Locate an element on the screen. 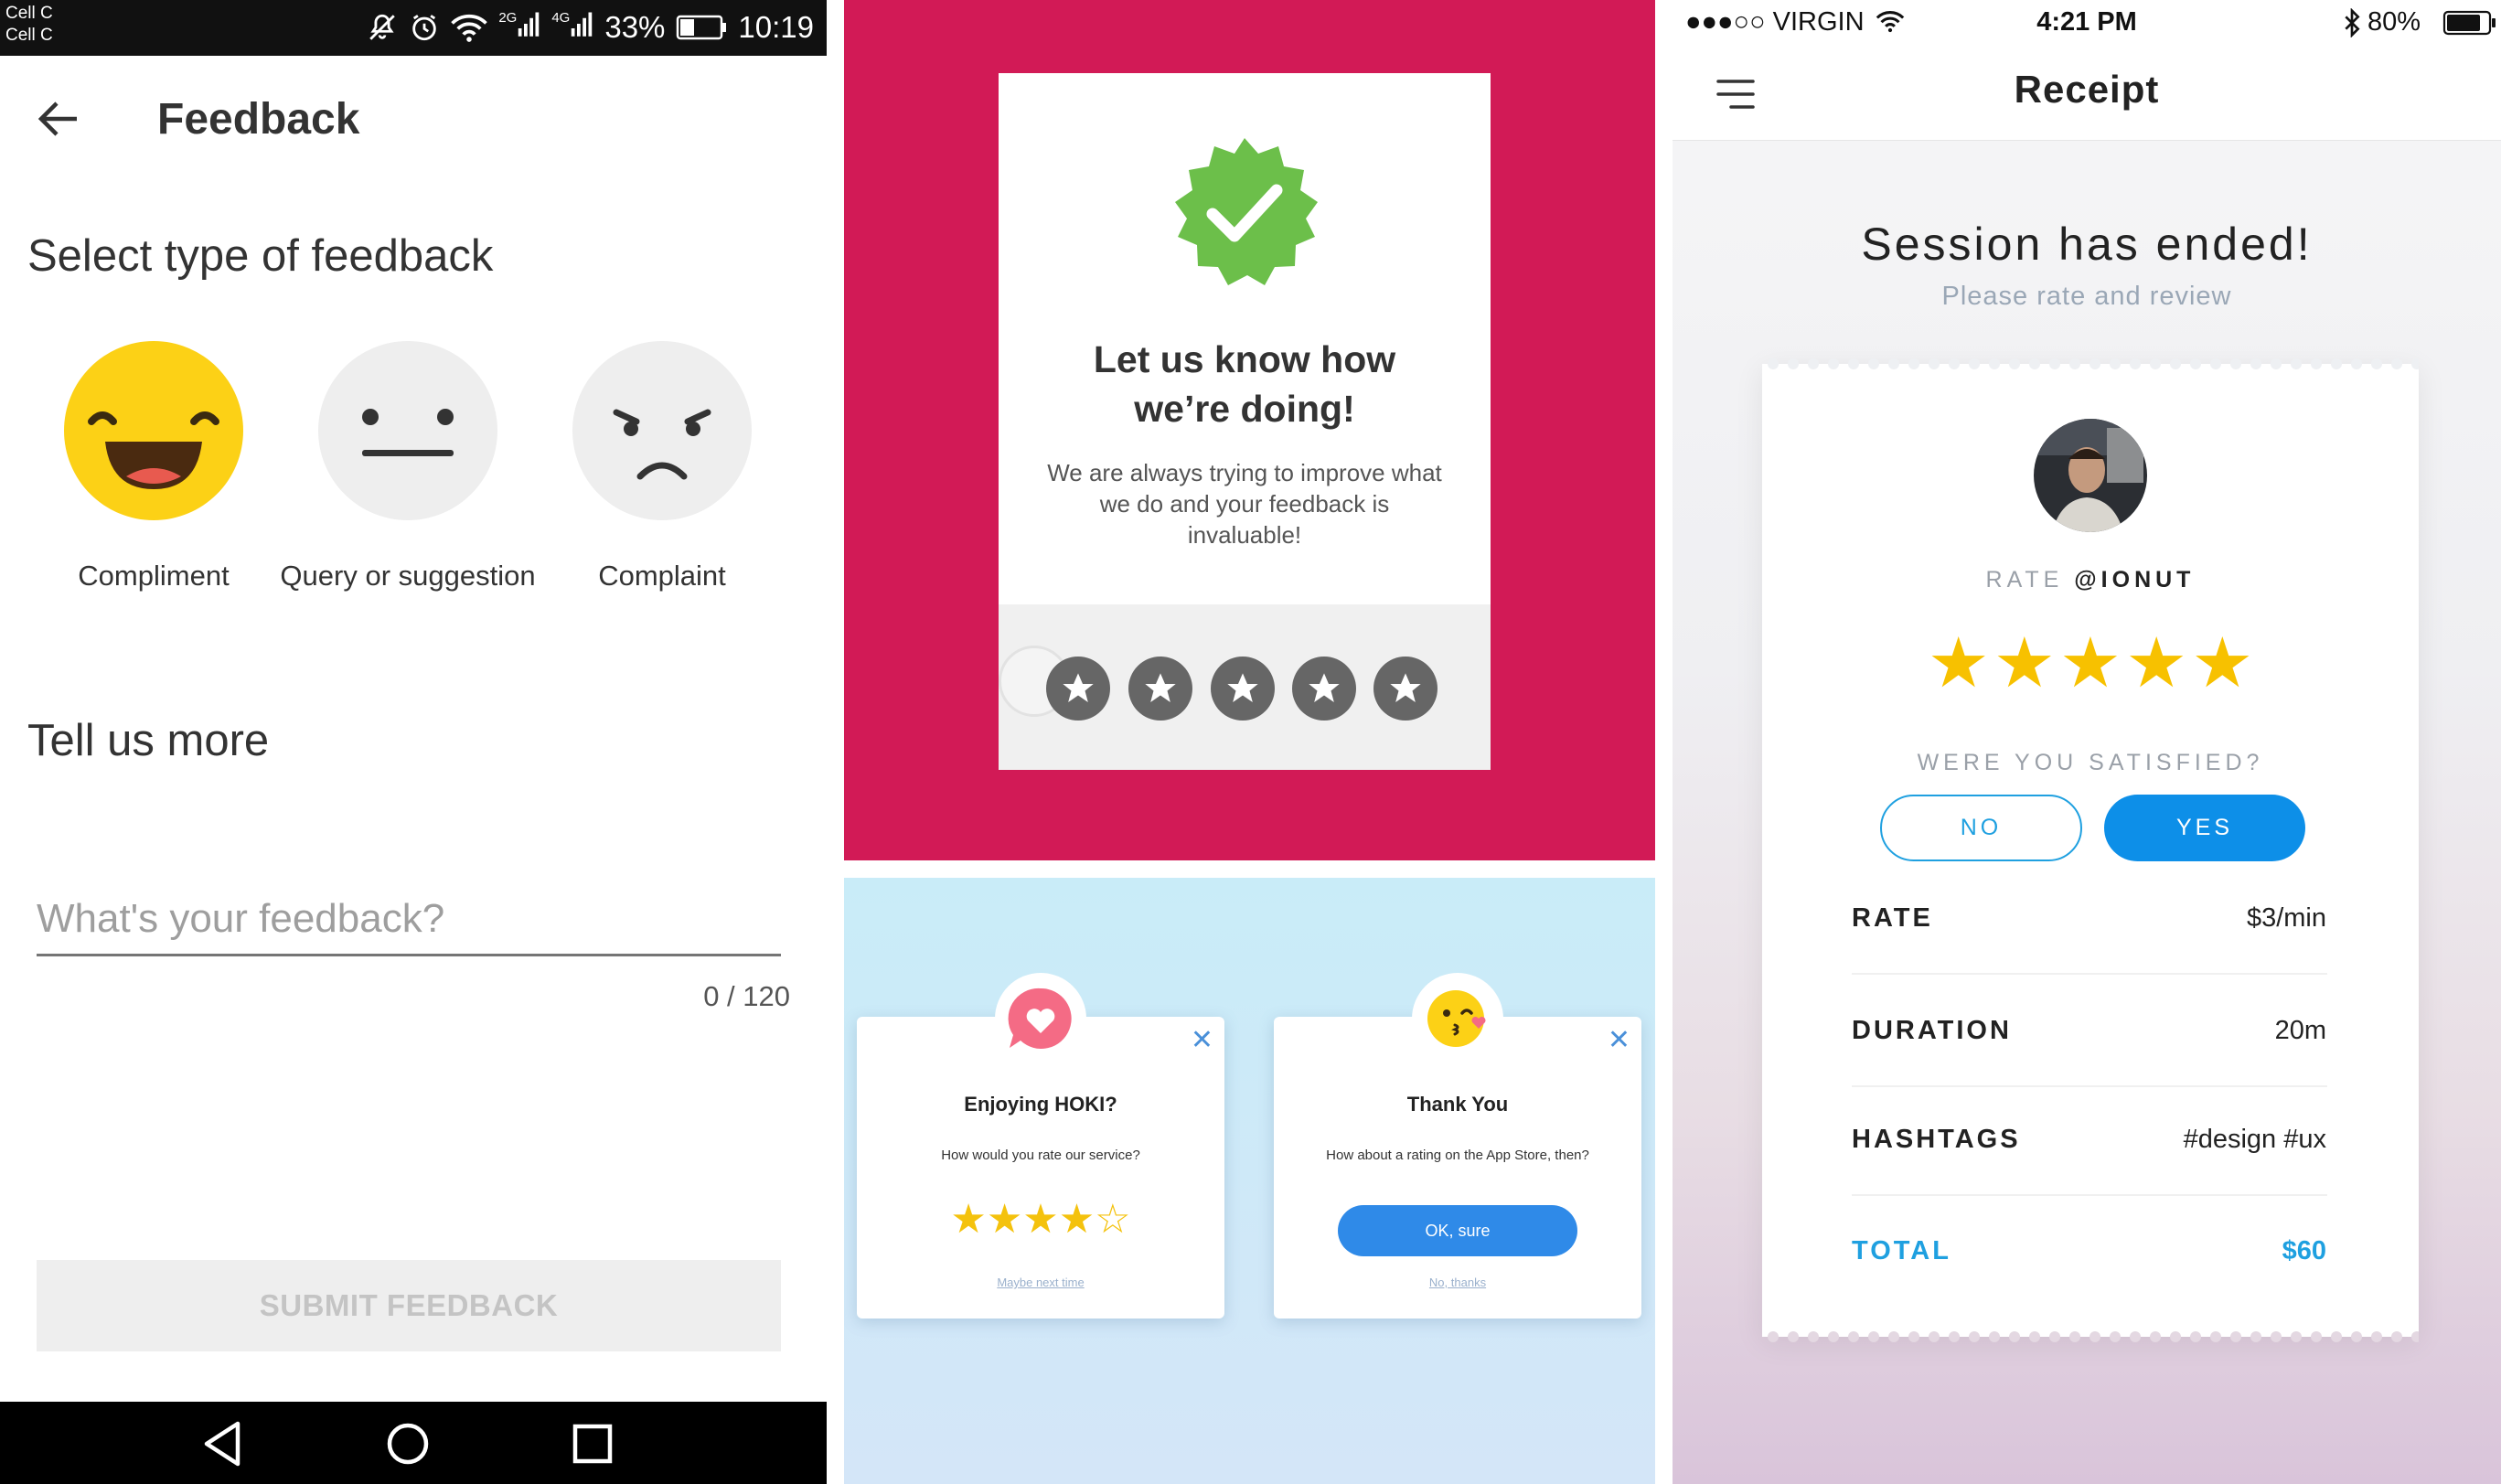 This screenshot has width=2501, height=1484. maybe-next-time-link: Maybe next time is located at coordinates (1040, 1282).